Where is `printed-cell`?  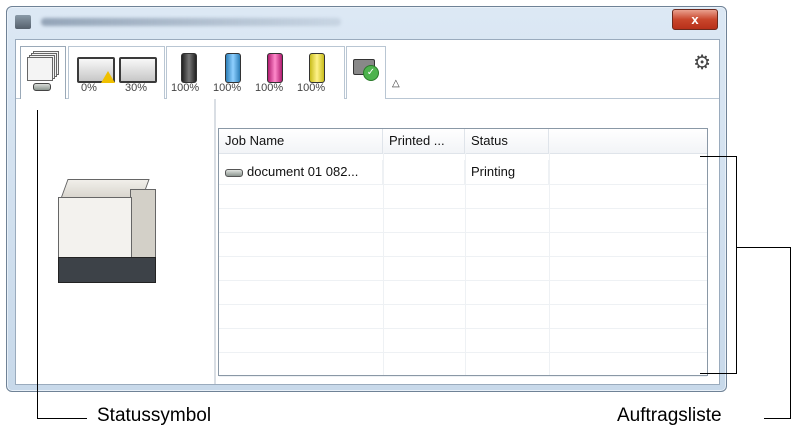
printed-cell is located at coordinates (424, 172).